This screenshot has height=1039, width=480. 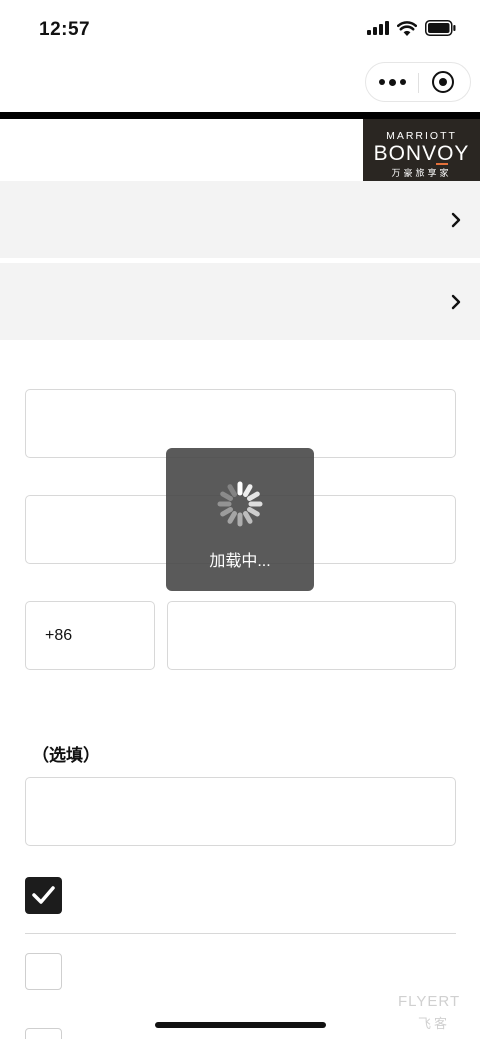 What do you see at coordinates (240, 1025) in the screenshot?
I see `home-indicator` at bounding box center [240, 1025].